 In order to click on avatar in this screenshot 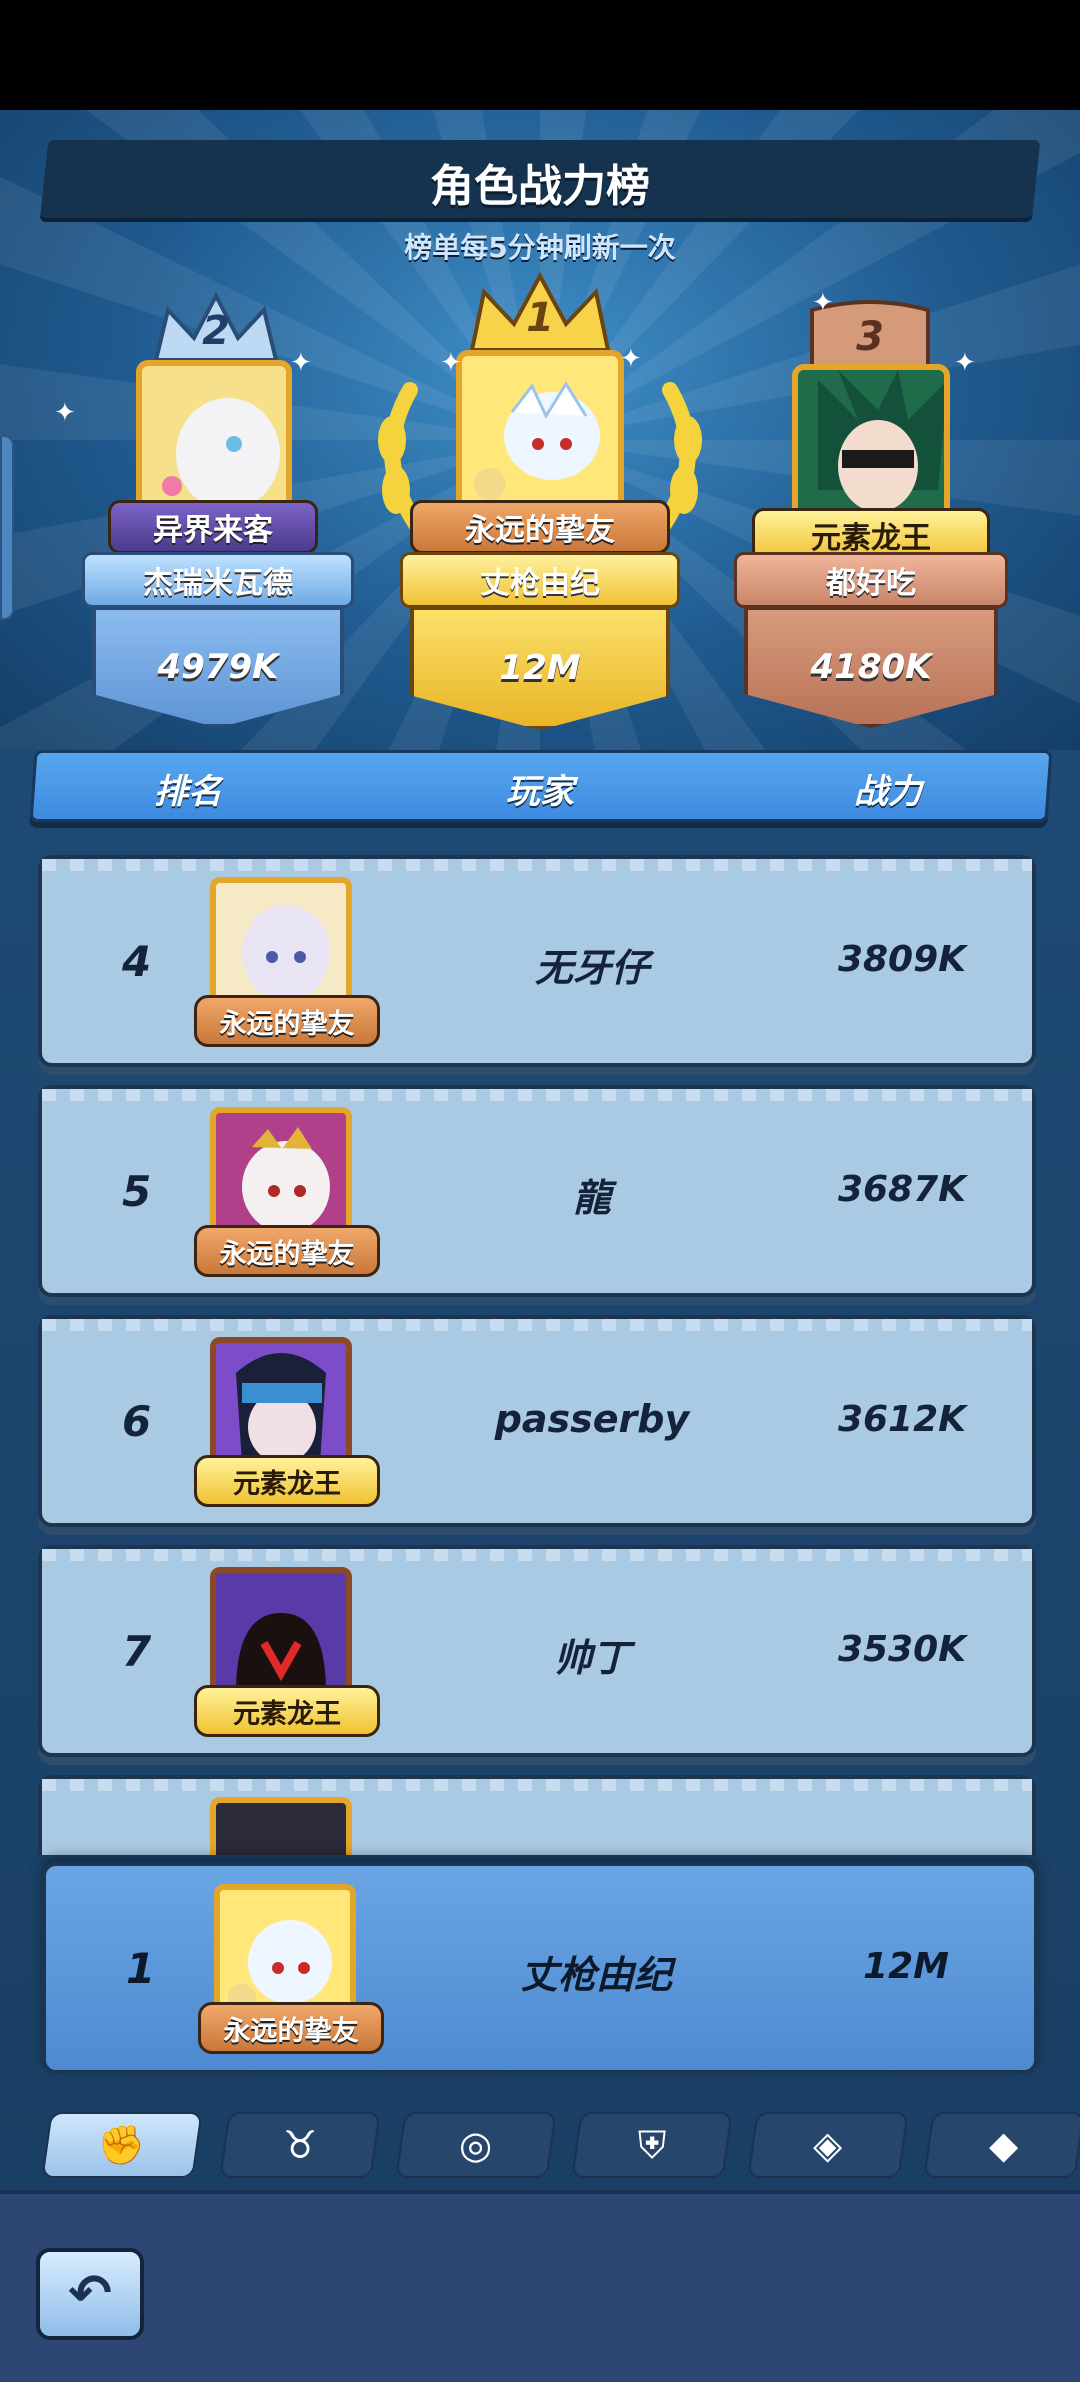, I will do `click(286, 1826)`.